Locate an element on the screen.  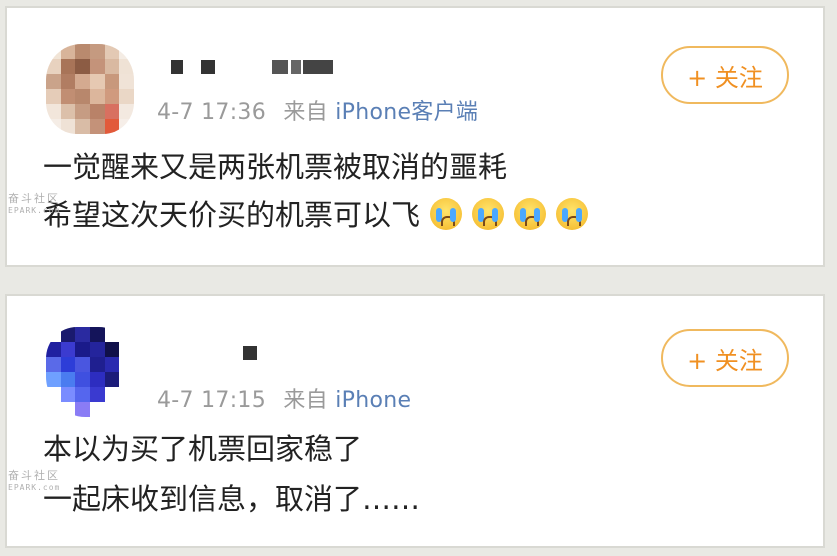
post-text-line: 一觉醒来又是两张机票被取消的噩耗 is located at coordinates (275, 167).